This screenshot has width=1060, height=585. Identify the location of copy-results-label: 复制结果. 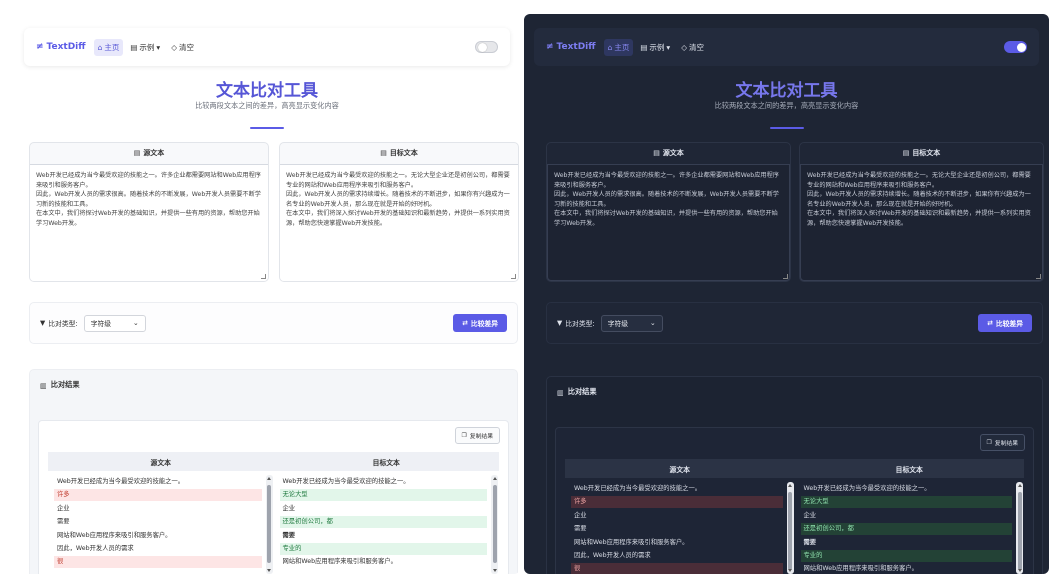
(1006, 444).